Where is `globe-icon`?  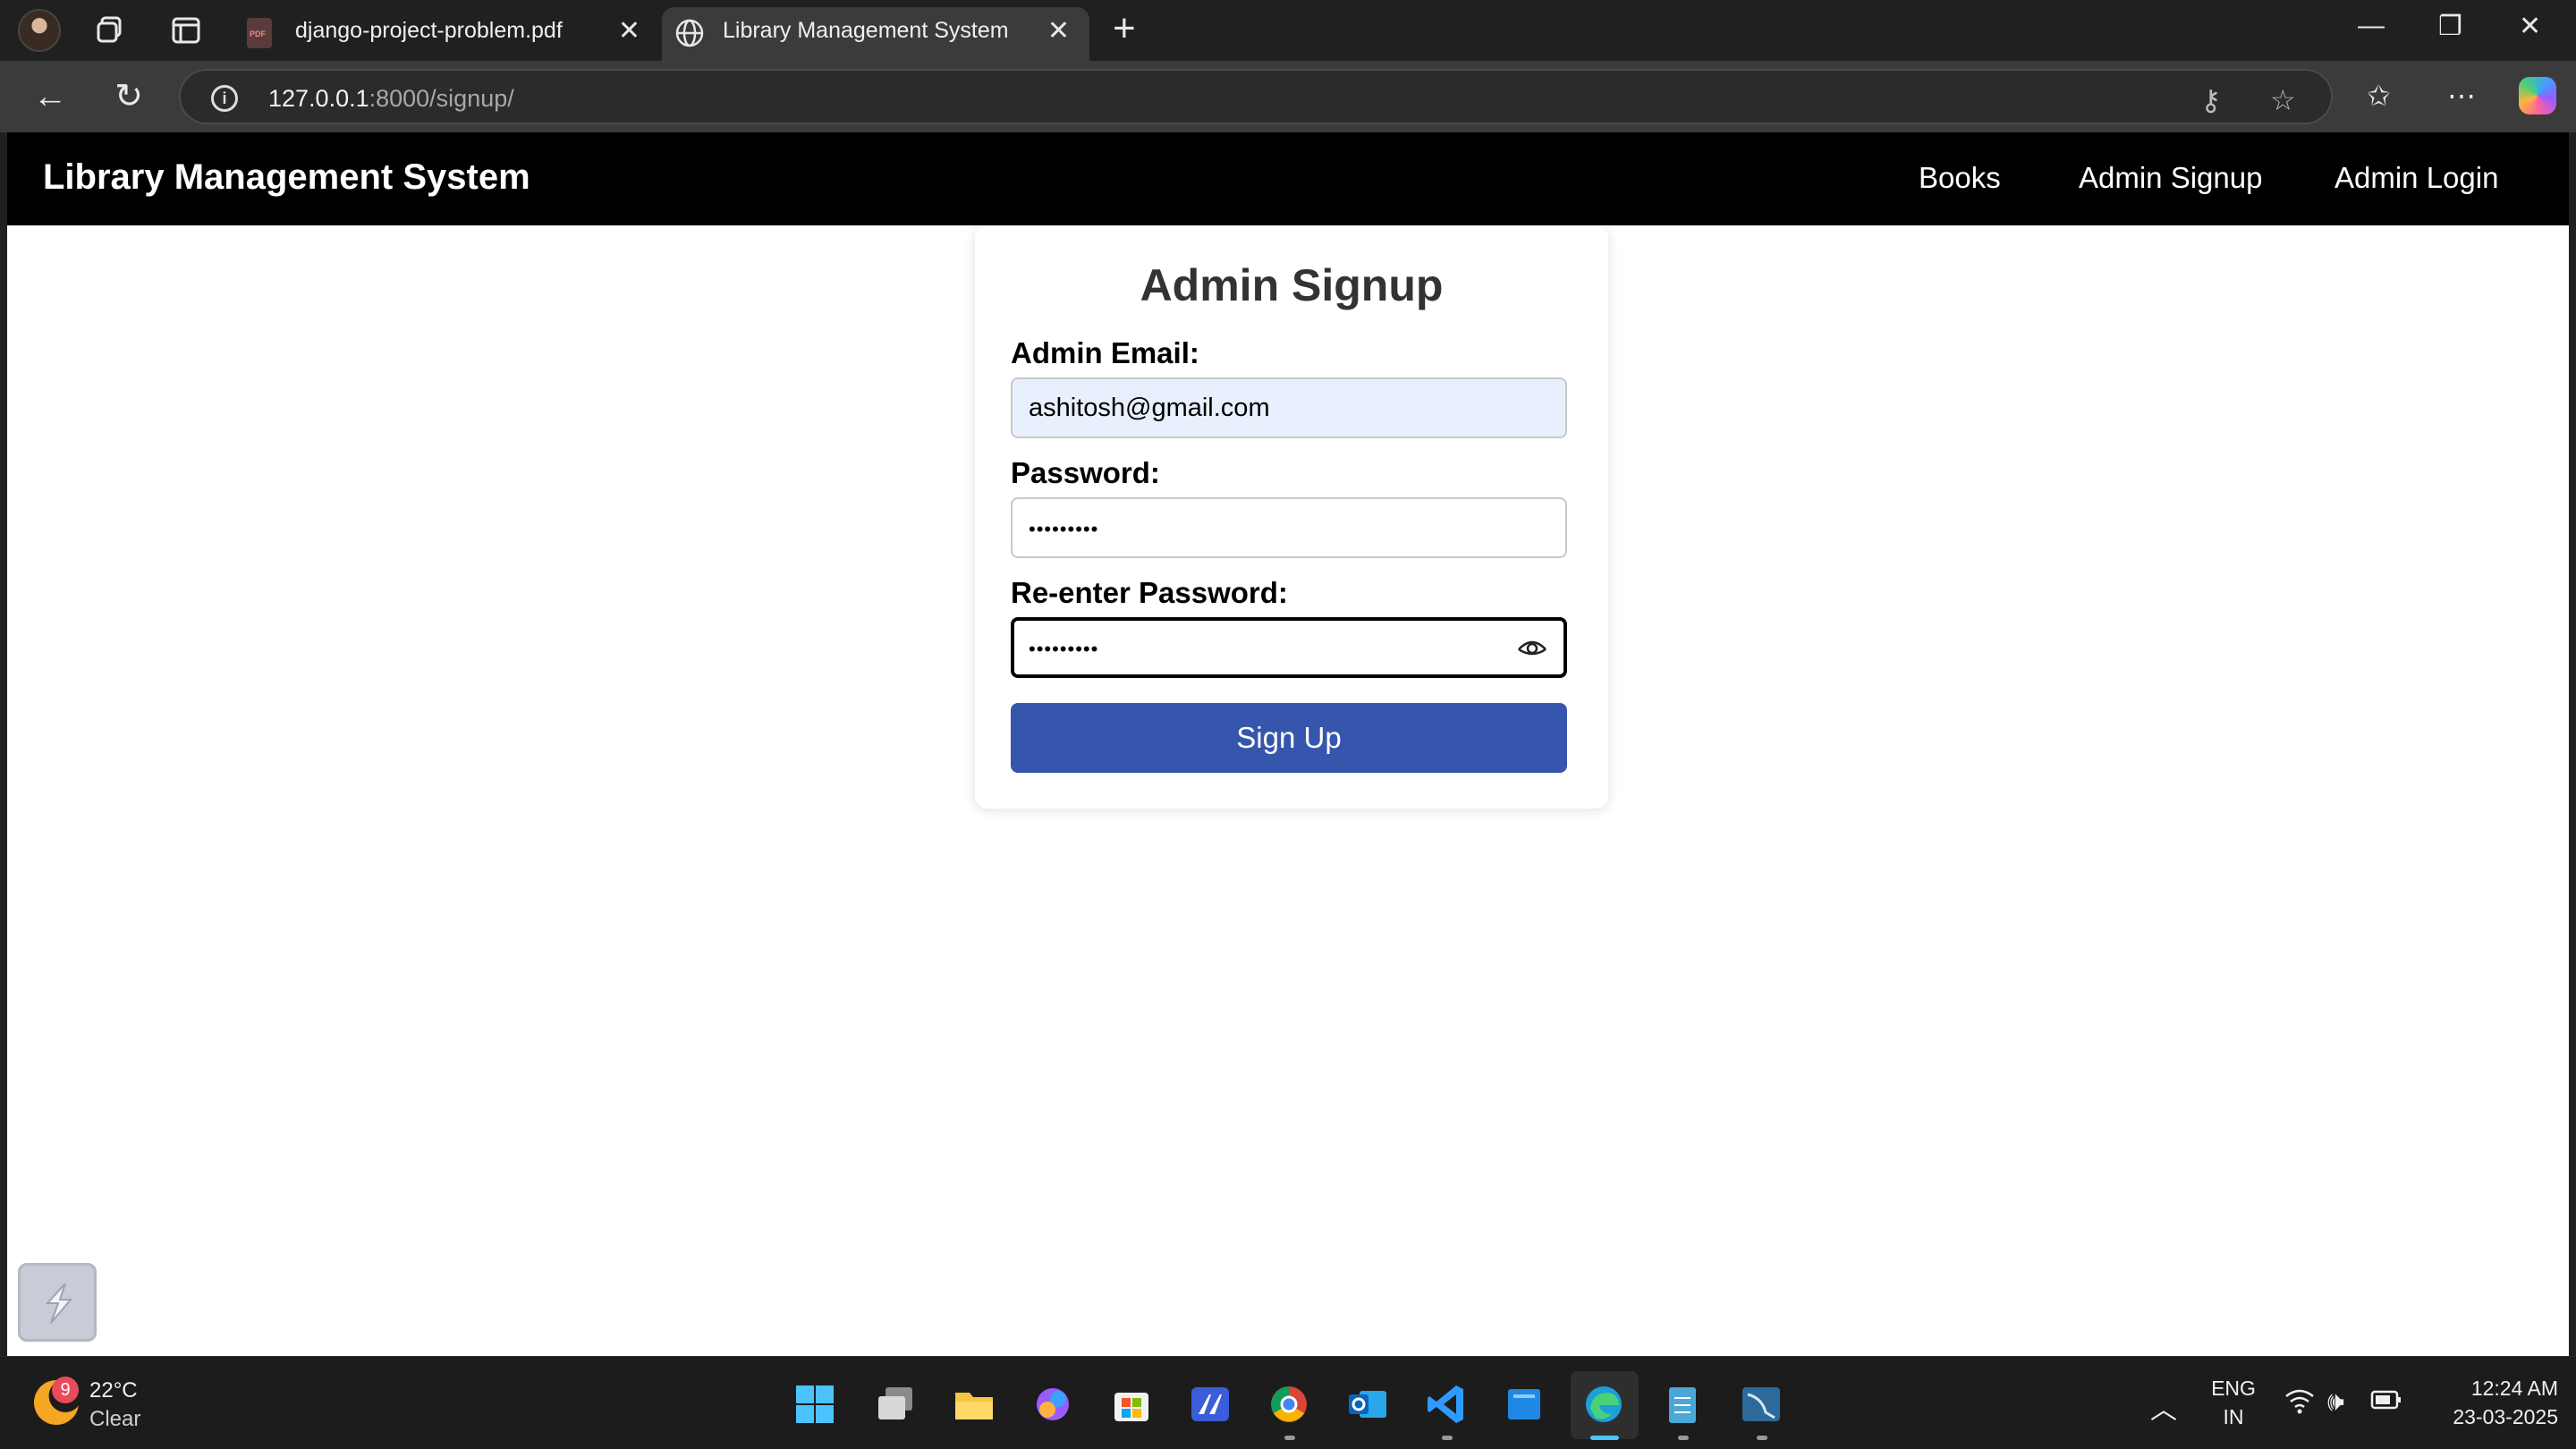
globe-icon is located at coordinates (689, 33).